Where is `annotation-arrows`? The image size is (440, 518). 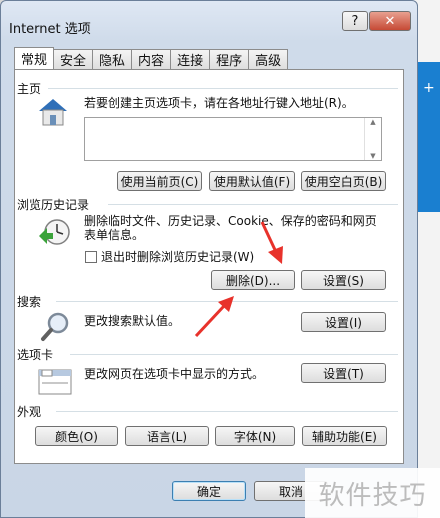 annotation-arrows is located at coordinates (238, 279).